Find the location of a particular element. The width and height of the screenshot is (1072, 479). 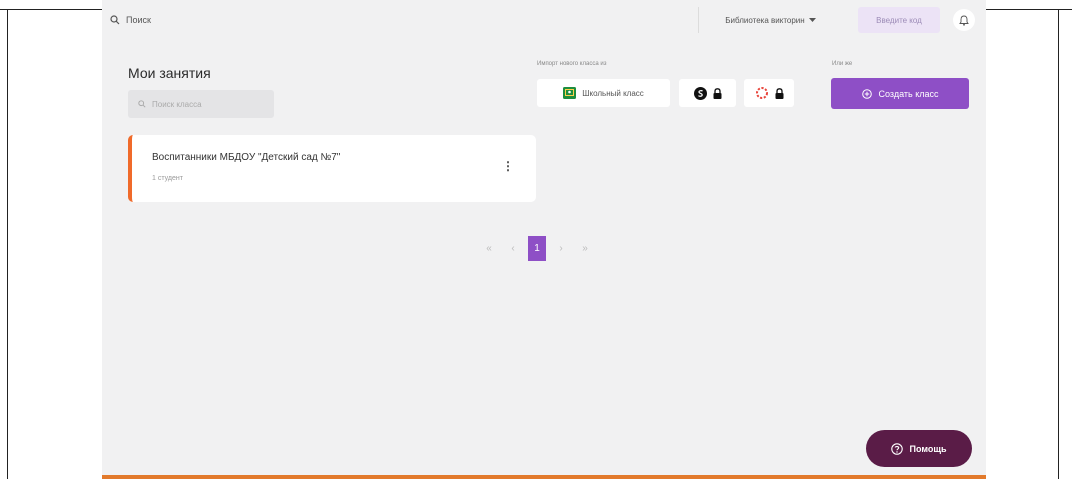

search-placeholder: Поиск is located at coordinates (138, 20).